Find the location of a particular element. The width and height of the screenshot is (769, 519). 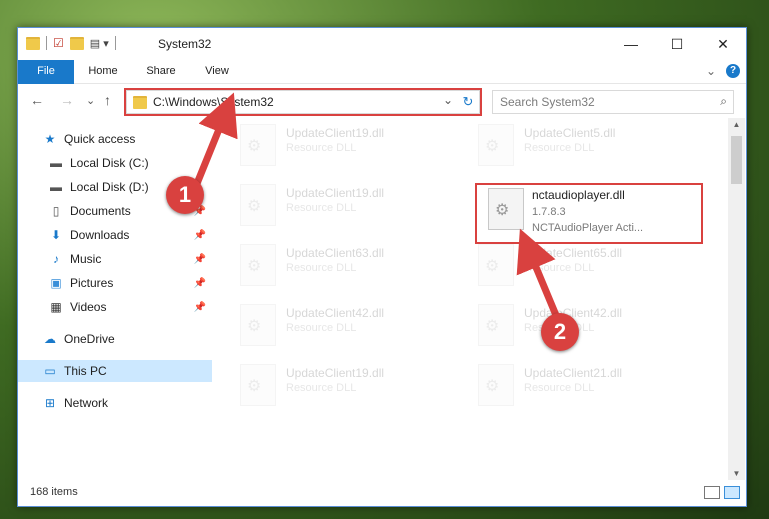

list-item: ⚙ UpdateClient21.dll Resource DLL is located at coordinates (583, 385).